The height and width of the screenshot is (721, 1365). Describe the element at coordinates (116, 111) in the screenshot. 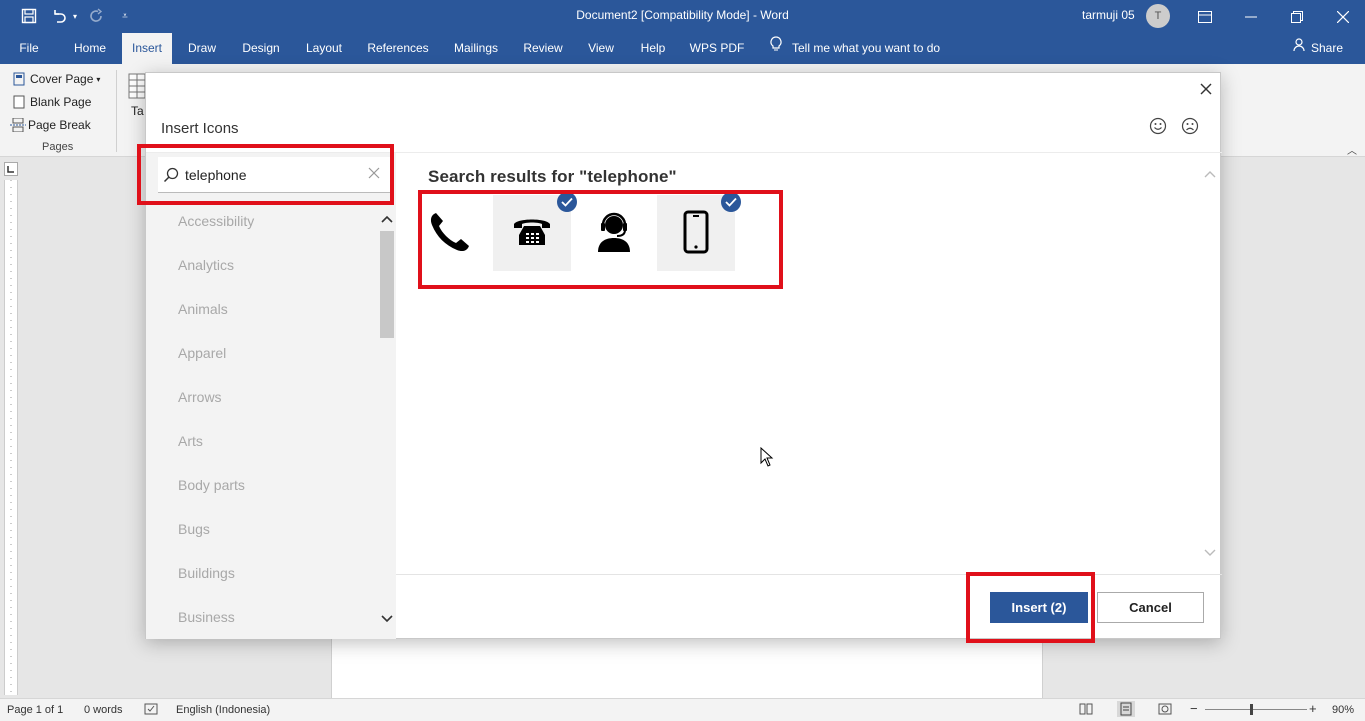

I see `ribbon-separator` at that location.